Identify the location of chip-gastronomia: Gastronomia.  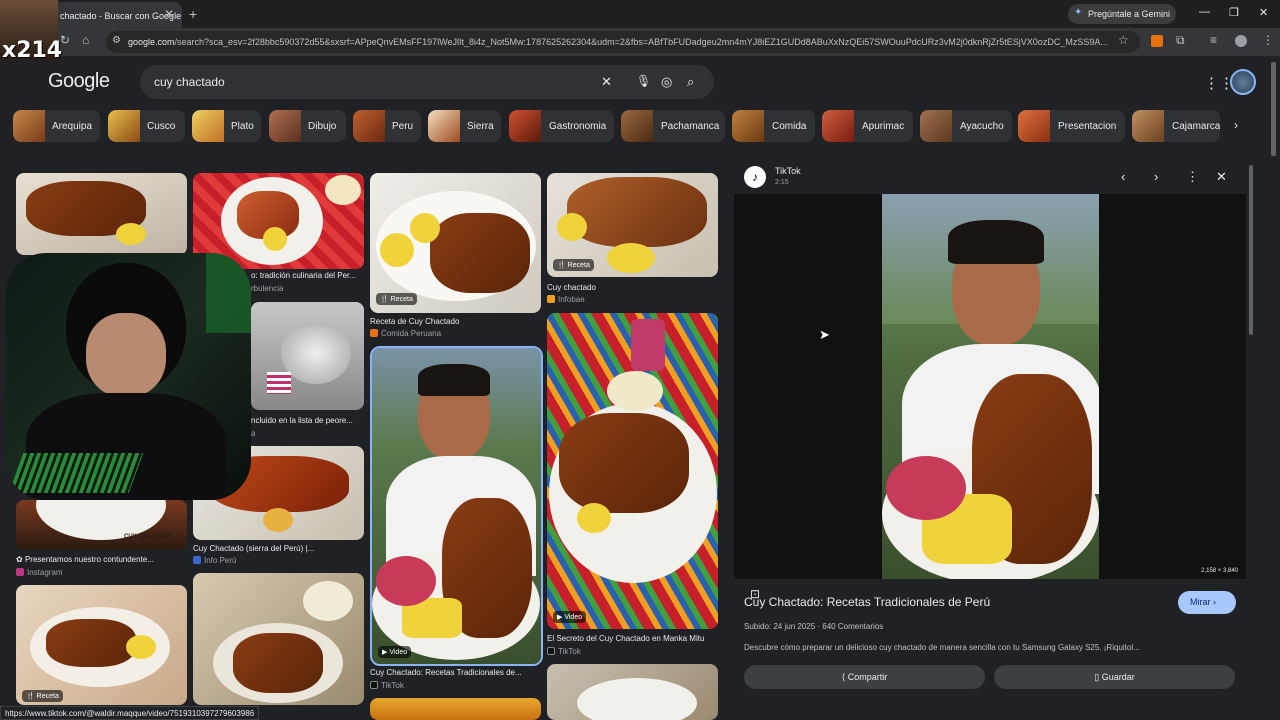
(561, 126).